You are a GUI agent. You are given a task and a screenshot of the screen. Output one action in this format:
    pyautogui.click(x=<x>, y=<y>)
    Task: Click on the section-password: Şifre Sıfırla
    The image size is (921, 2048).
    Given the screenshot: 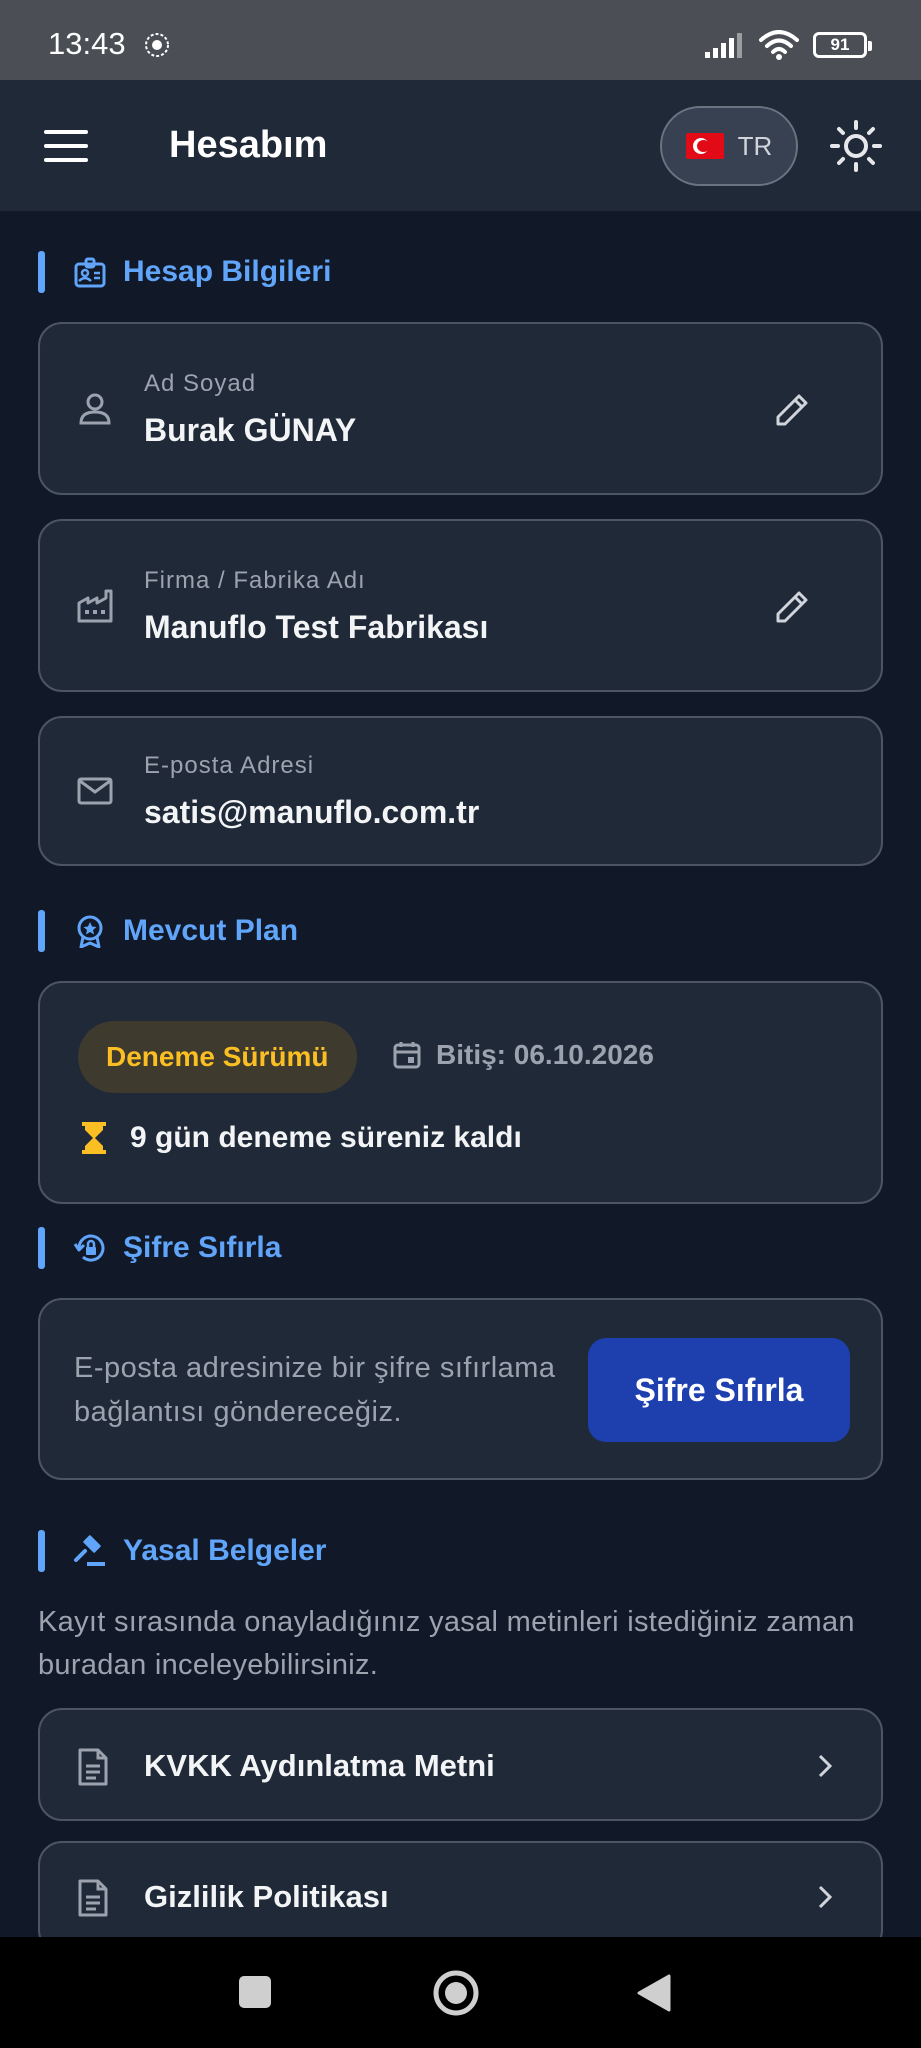 What is the action you would take?
    pyautogui.click(x=159, y=1248)
    